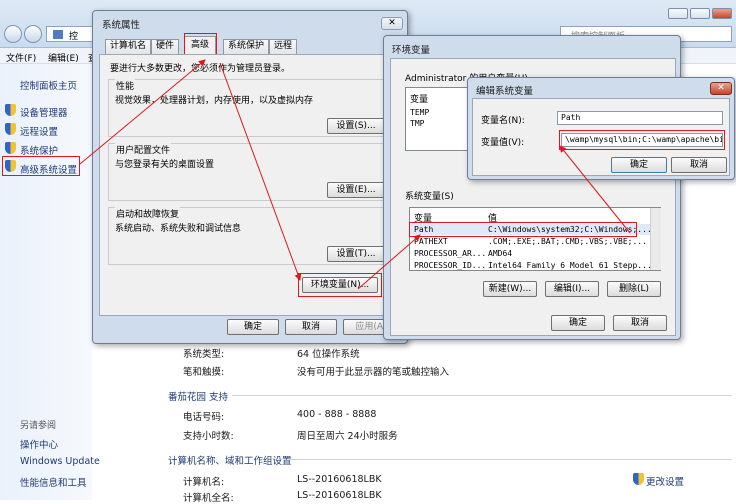  I want to click on dialog-title: 编辑系统变量, so click(505, 91).